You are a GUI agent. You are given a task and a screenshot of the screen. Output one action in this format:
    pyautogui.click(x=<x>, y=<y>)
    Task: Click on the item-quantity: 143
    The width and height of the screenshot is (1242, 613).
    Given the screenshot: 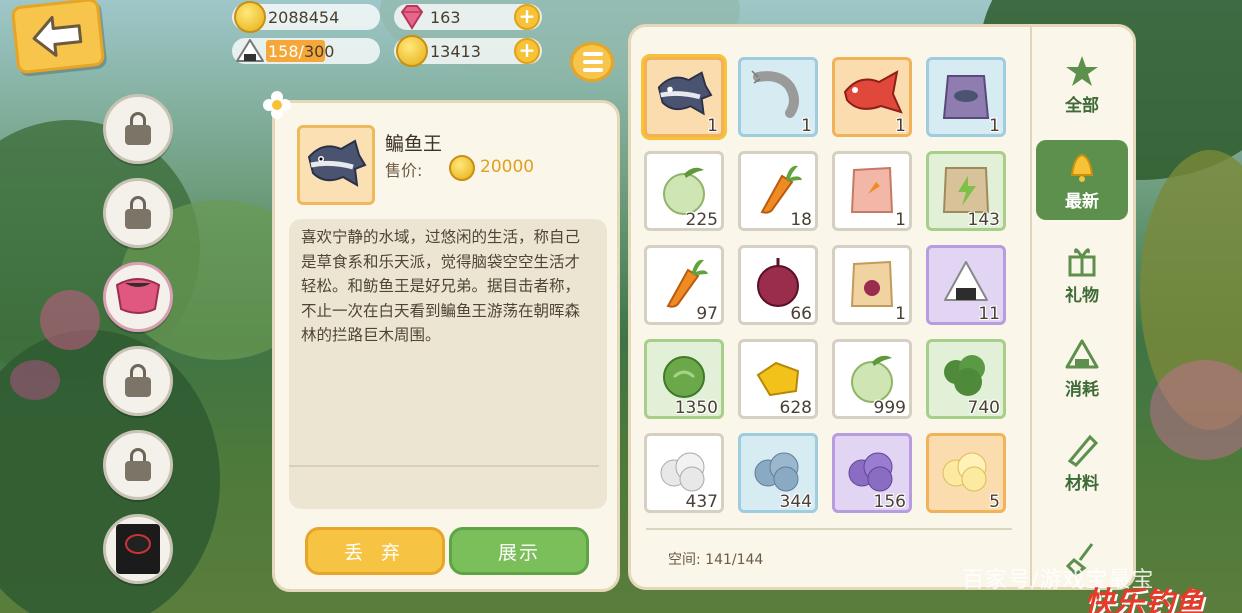 What is the action you would take?
    pyautogui.click(x=983, y=220)
    